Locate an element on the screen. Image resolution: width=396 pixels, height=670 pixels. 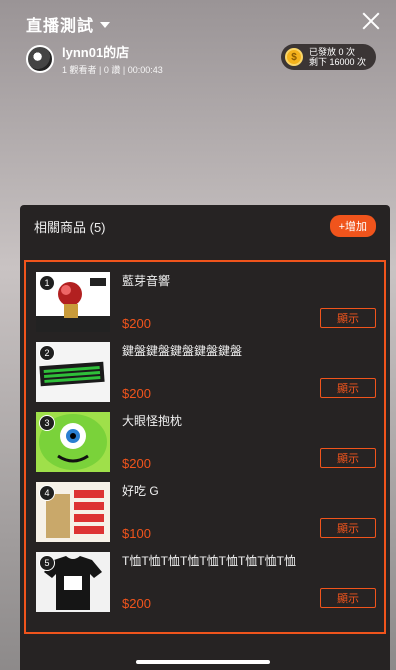
product-name: 好吃 G is located at coordinates (140, 491).